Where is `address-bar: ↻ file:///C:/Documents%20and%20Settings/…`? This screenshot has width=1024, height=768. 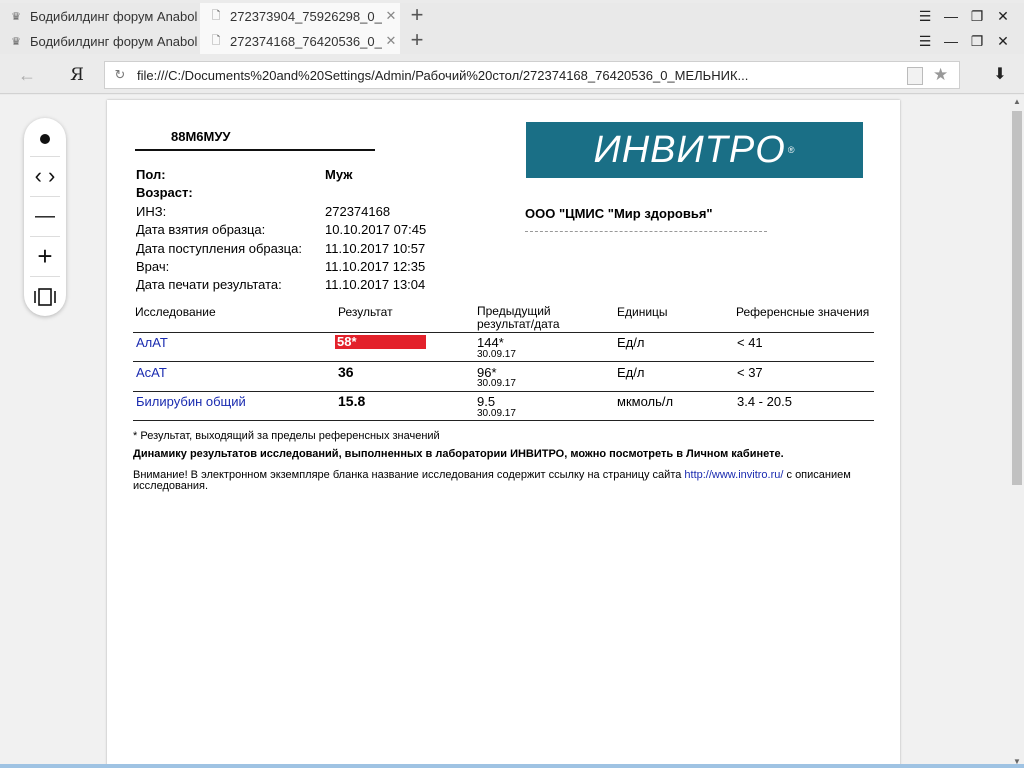 address-bar: ↻ file:///C:/Documents%20and%20Settings/… is located at coordinates (532, 75).